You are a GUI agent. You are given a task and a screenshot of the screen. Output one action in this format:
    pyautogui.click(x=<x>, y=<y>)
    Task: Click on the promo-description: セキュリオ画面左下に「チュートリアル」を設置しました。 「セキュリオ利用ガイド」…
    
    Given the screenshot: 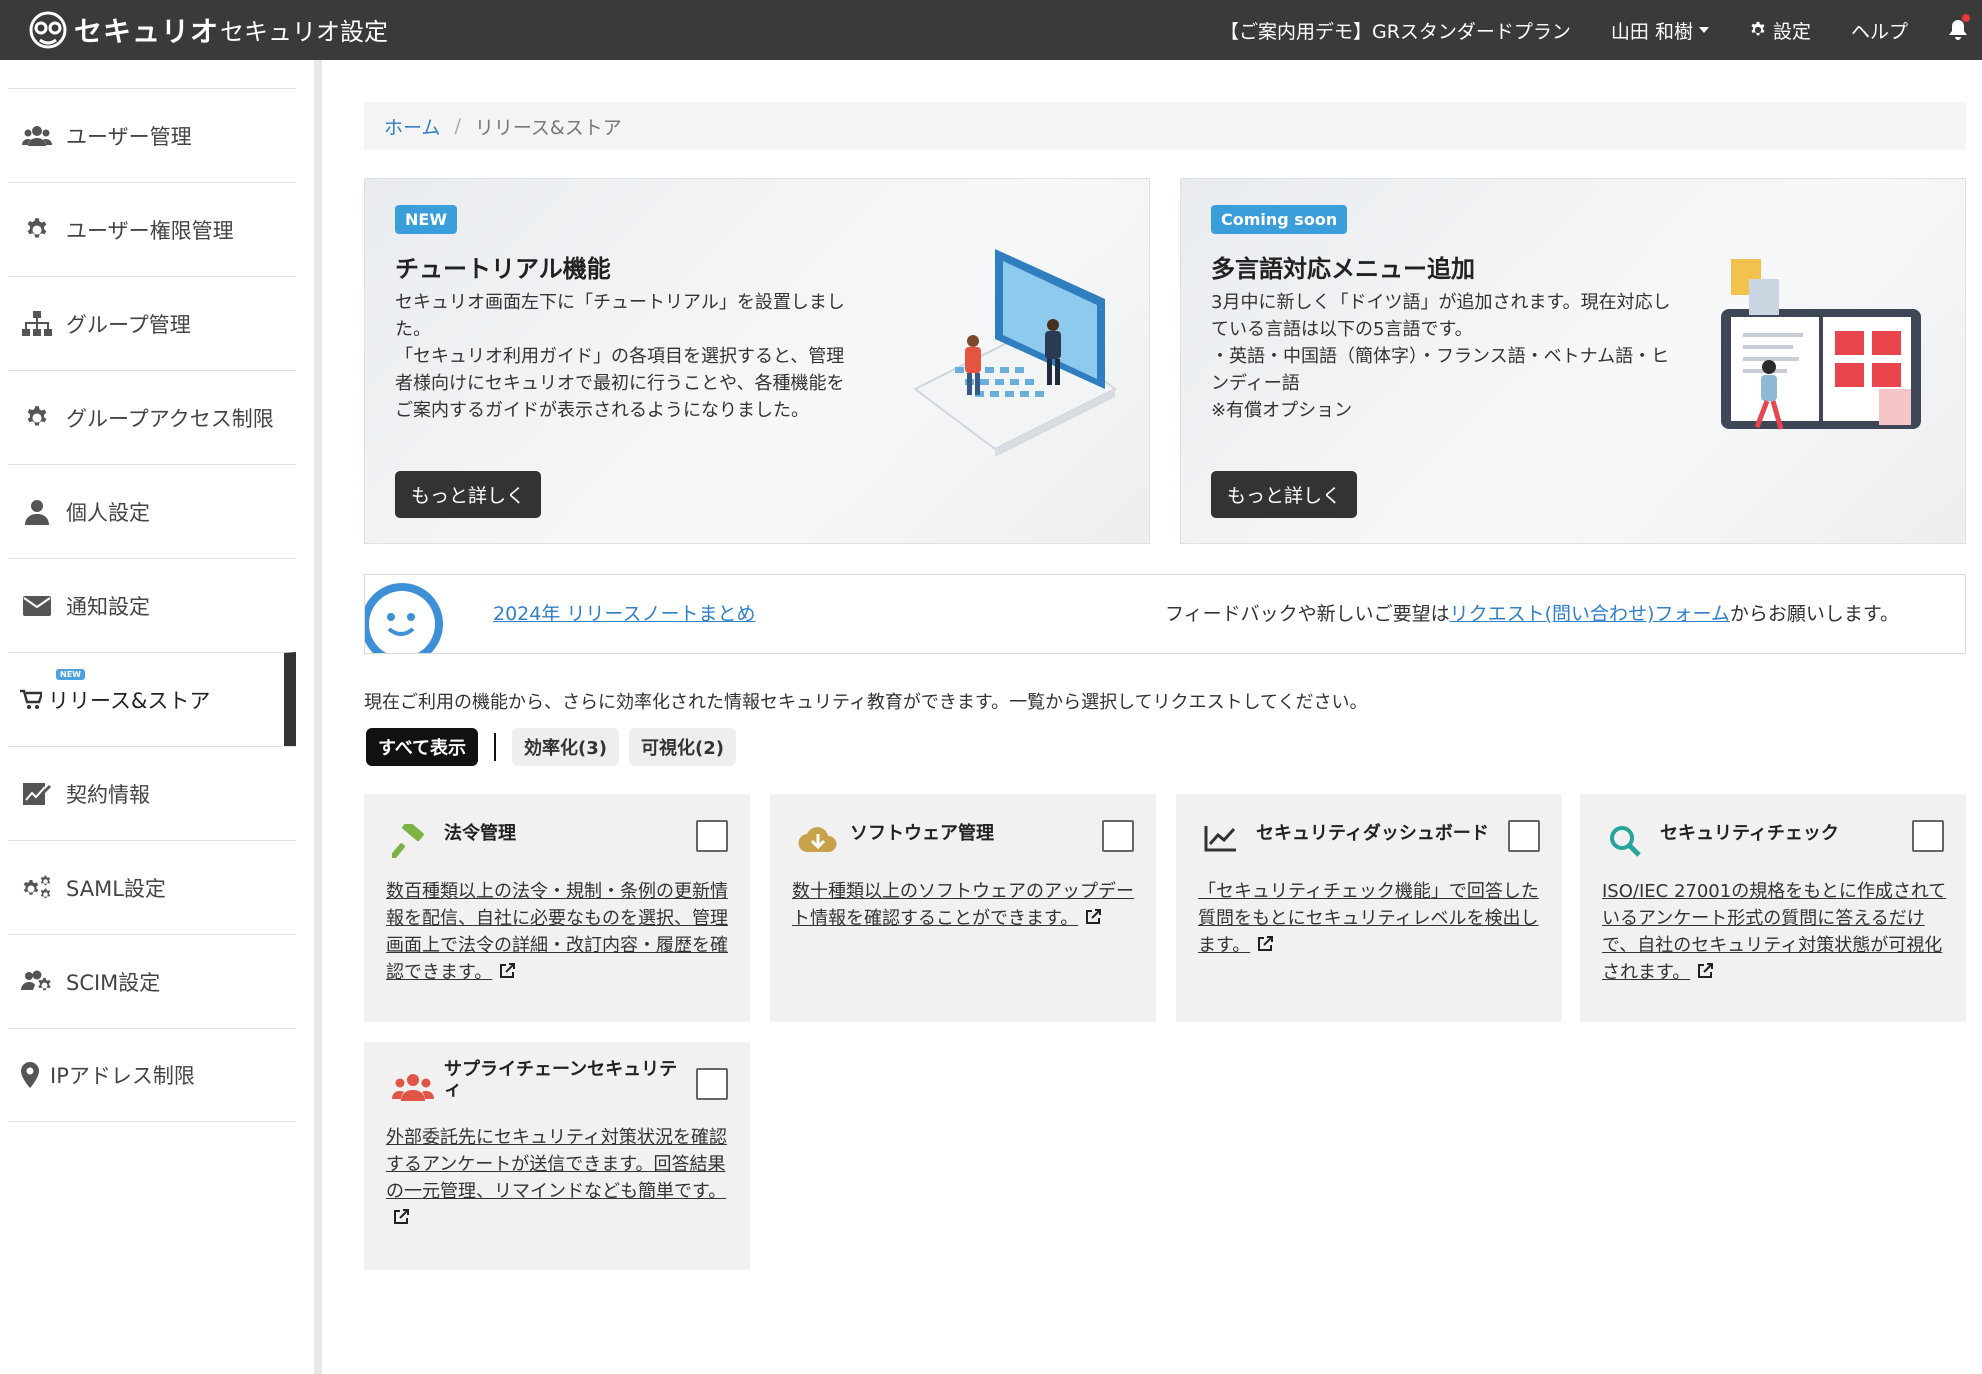 What is the action you would take?
    pyautogui.click(x=620, y=356)
    